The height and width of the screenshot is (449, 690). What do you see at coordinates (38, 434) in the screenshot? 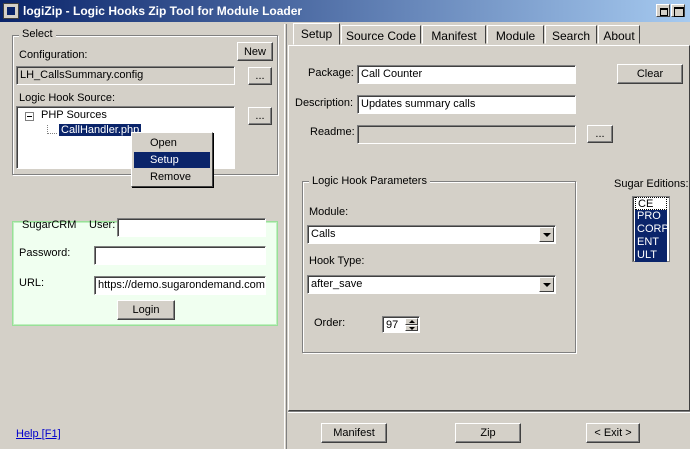
I see `help-link: Help [F1]` at bounding box center [38, 434].